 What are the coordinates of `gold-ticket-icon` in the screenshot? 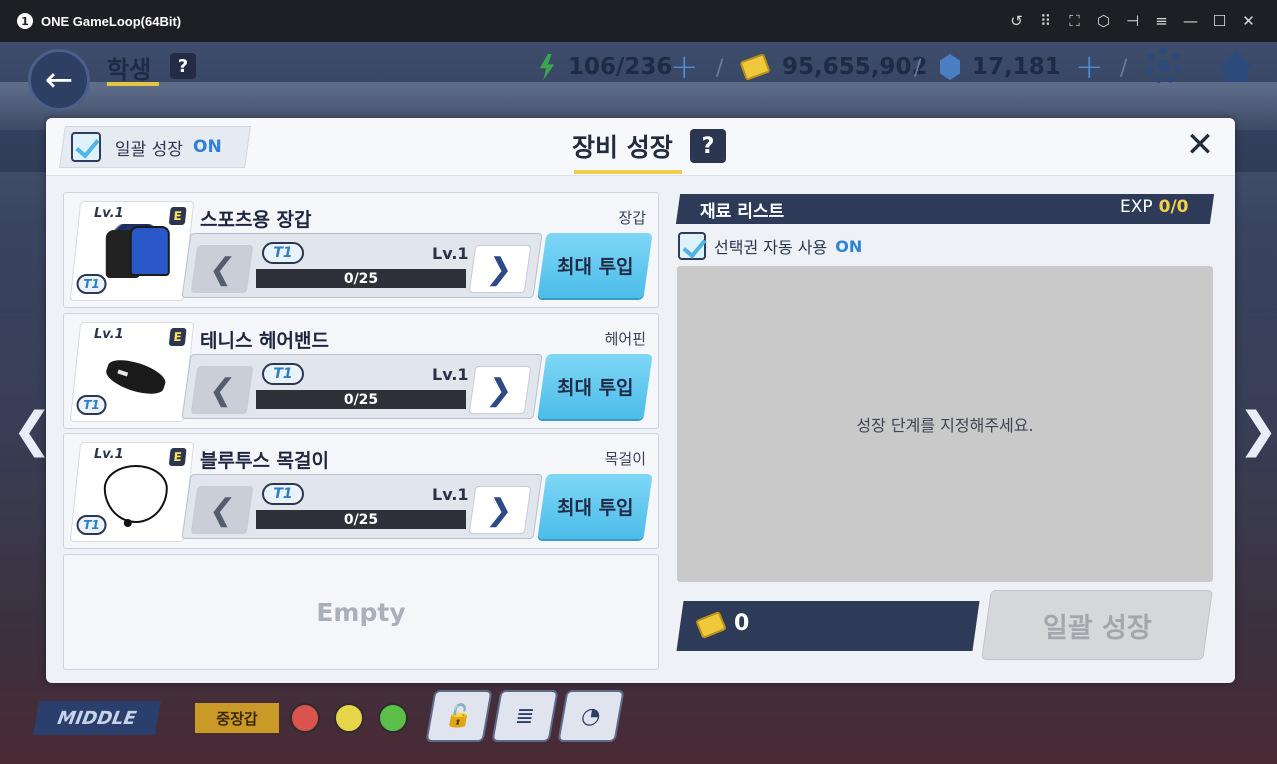 It's located at (755, 67).